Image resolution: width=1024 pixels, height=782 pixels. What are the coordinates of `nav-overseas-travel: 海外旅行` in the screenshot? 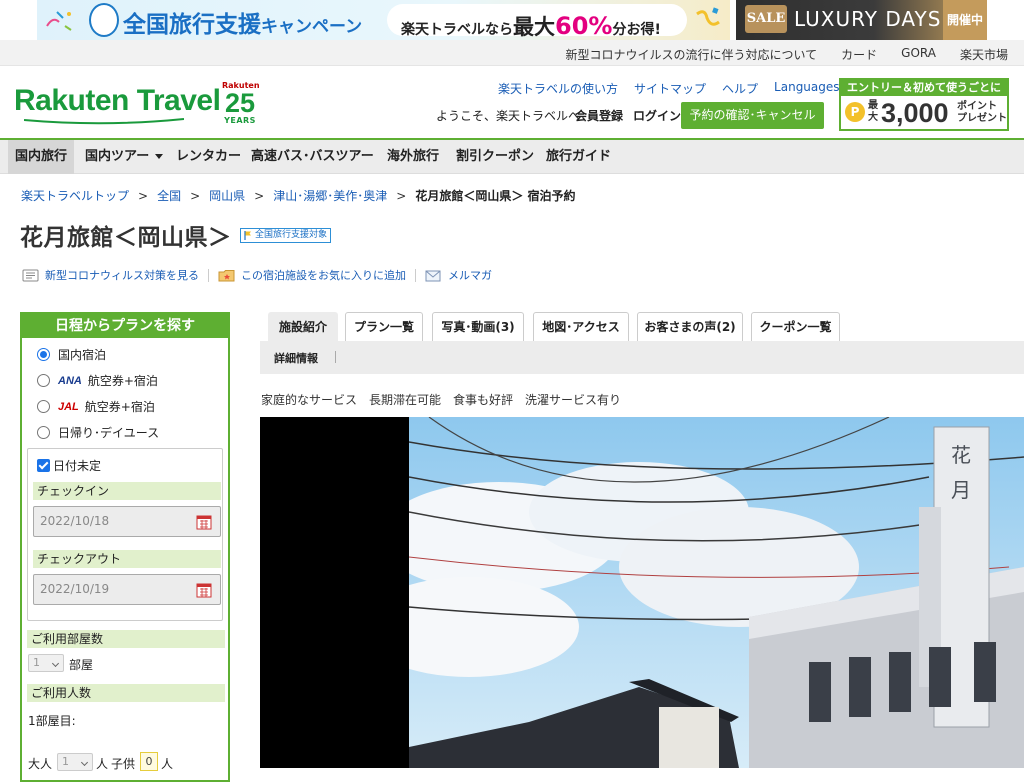 It's located at (413, 157).